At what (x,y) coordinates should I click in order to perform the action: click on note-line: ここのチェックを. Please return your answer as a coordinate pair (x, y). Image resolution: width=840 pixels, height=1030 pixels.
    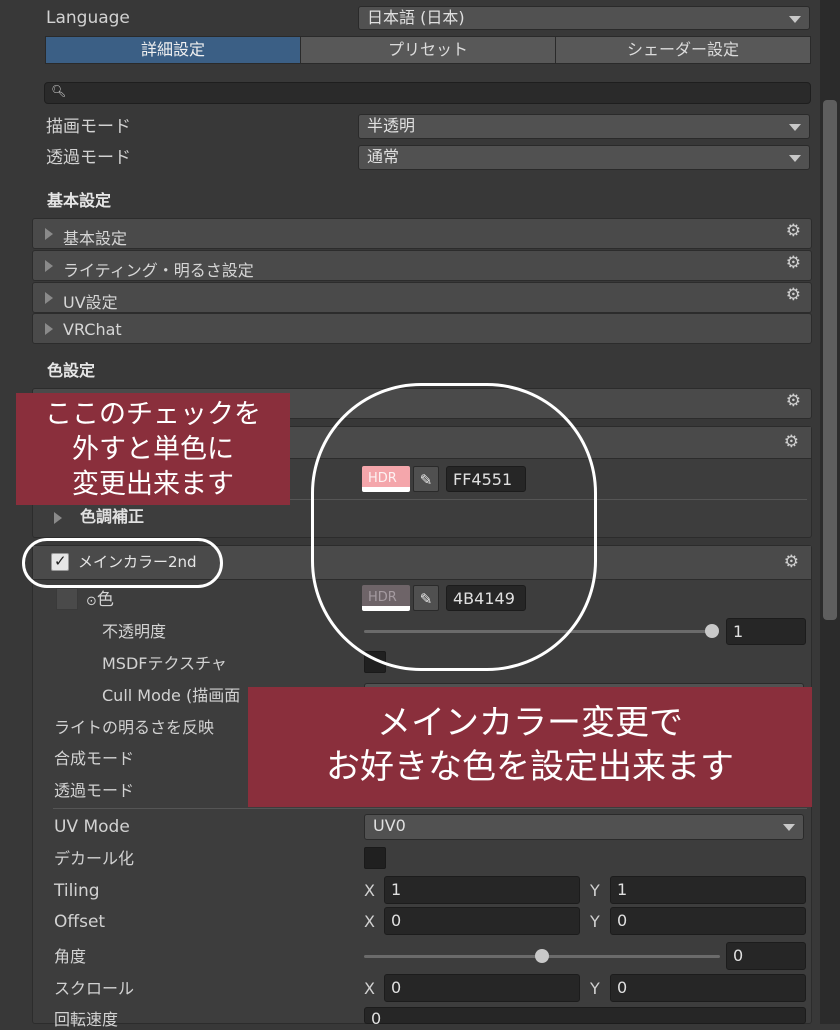
    Looking at the image, I should click on (153, 414).